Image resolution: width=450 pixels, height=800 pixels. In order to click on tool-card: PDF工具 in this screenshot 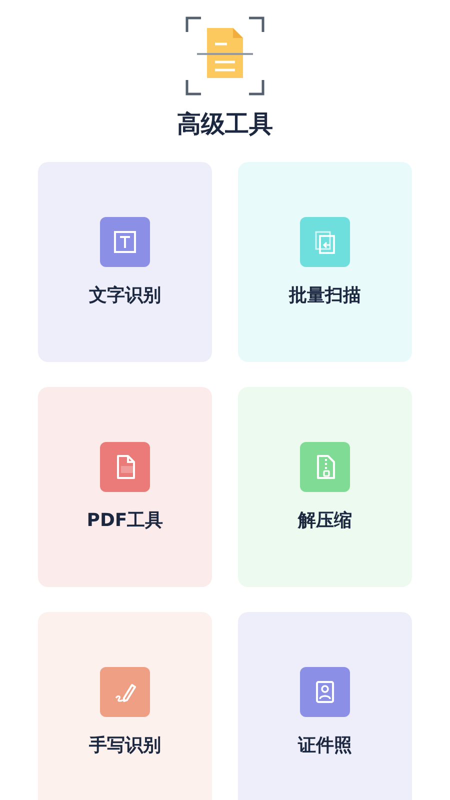, I will do `click(125, 487)`.